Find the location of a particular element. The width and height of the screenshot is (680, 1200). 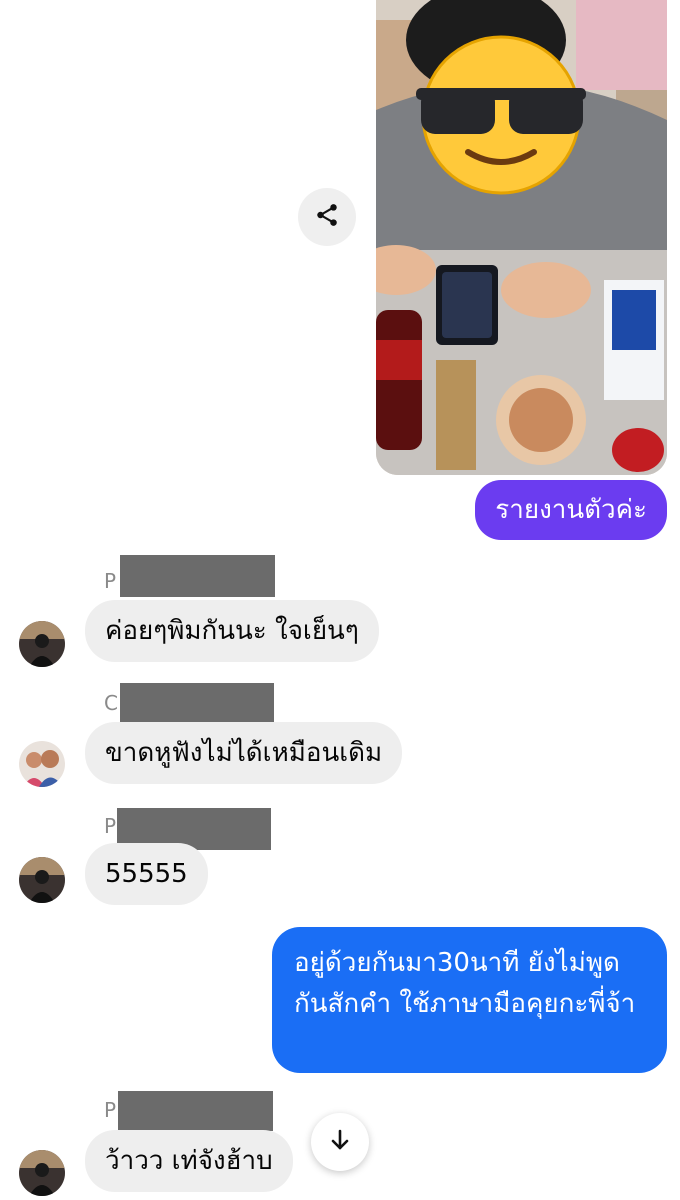

scroll-to-bottom-button is located at coordinates (340, 1142).